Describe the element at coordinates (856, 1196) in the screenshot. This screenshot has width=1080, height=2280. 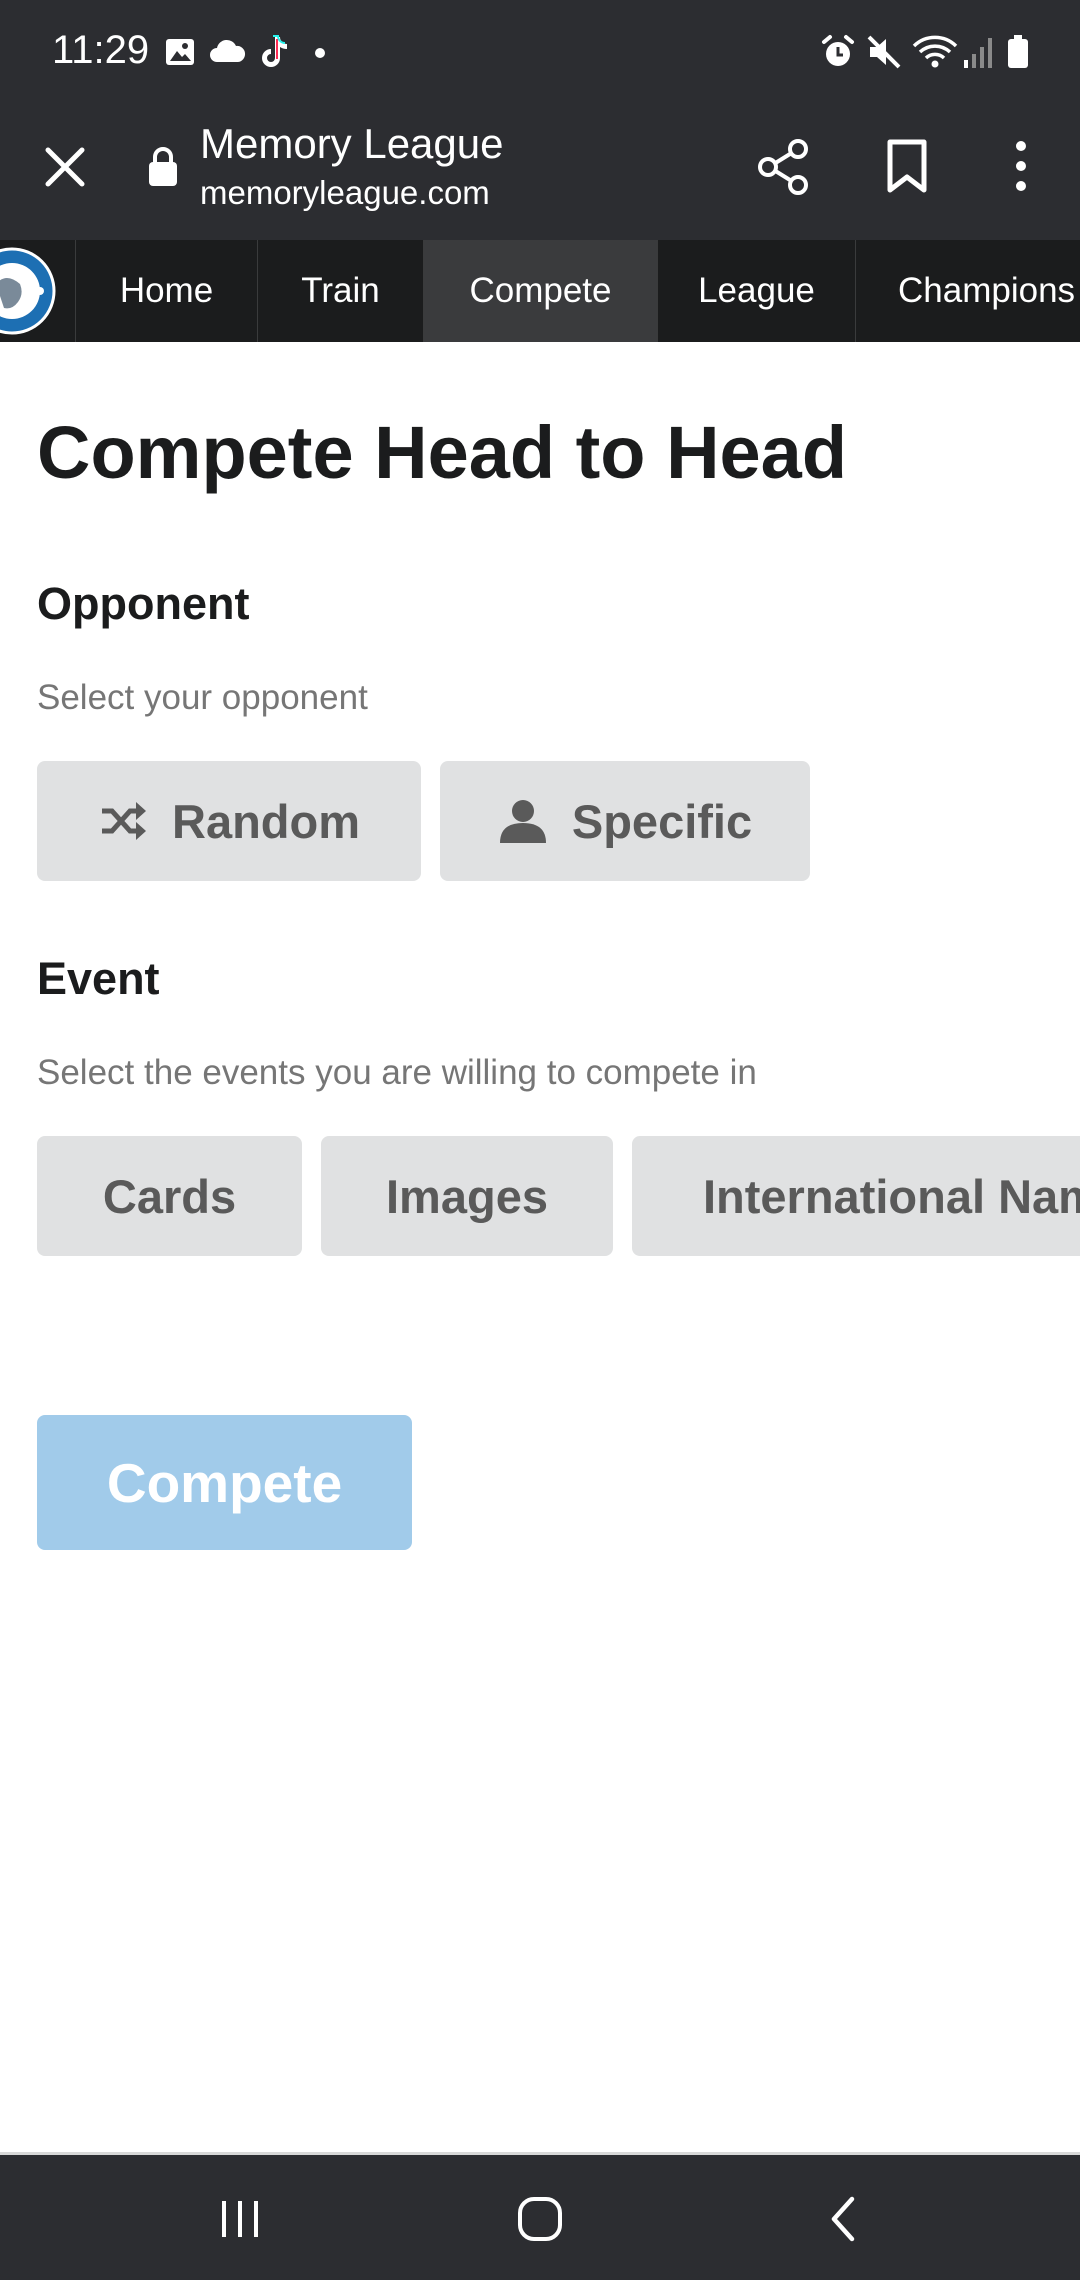
I see `event-international-names-button: International Names` at that location.